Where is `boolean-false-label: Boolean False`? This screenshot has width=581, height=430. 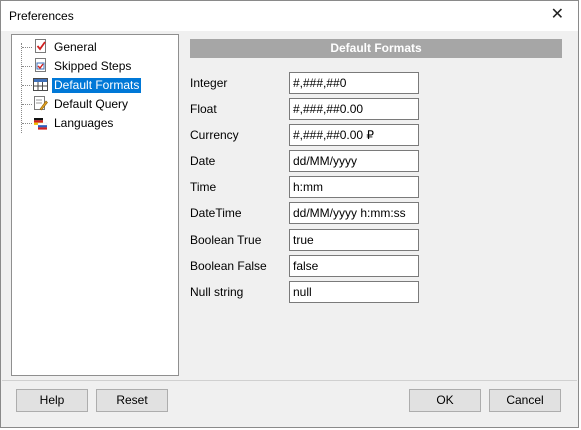 boolean-false-label: Boolean False is located at coordinates (228, 266).